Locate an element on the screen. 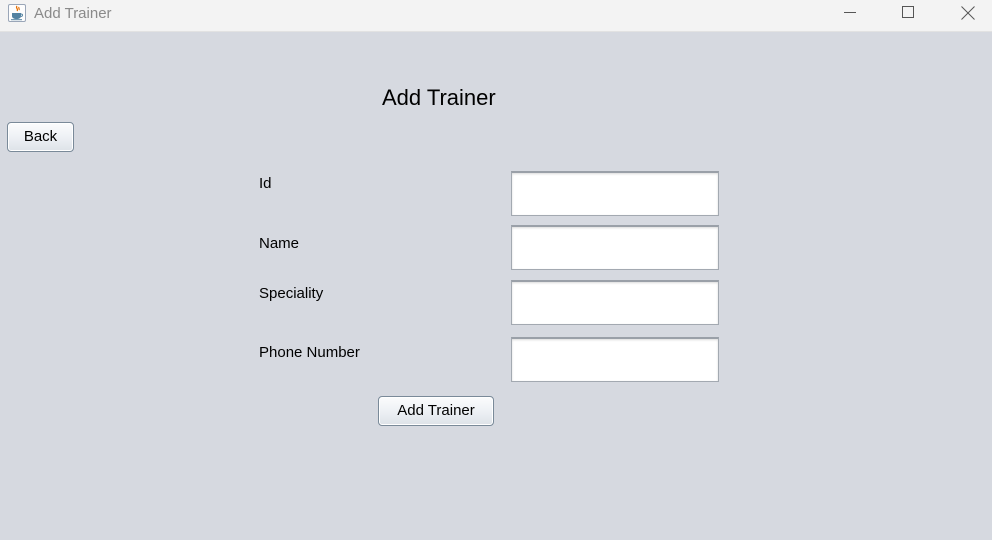 This screenshot has height=540, width=992. close-icon is located at coordinates (968, 13).